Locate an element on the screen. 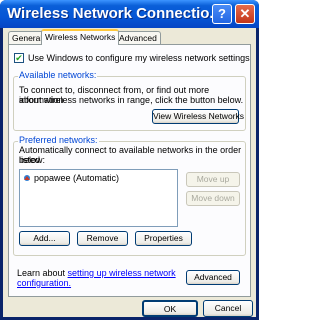 The width and height of the screenshot is (320, 320). ok-button: OK is located at coordinates (170, 308).